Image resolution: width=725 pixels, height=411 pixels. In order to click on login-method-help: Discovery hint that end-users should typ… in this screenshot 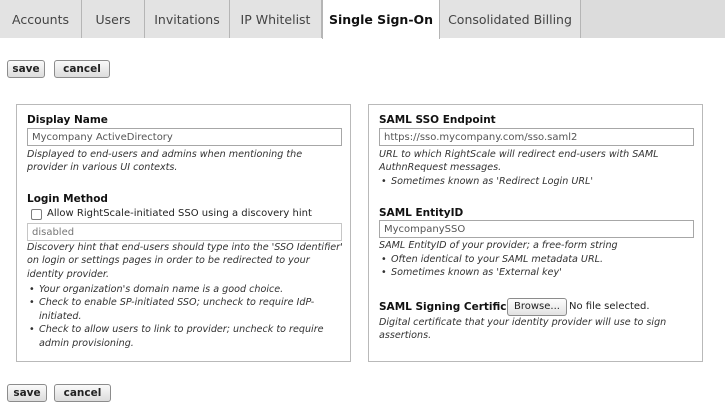, I will do `click(185, 261)`.